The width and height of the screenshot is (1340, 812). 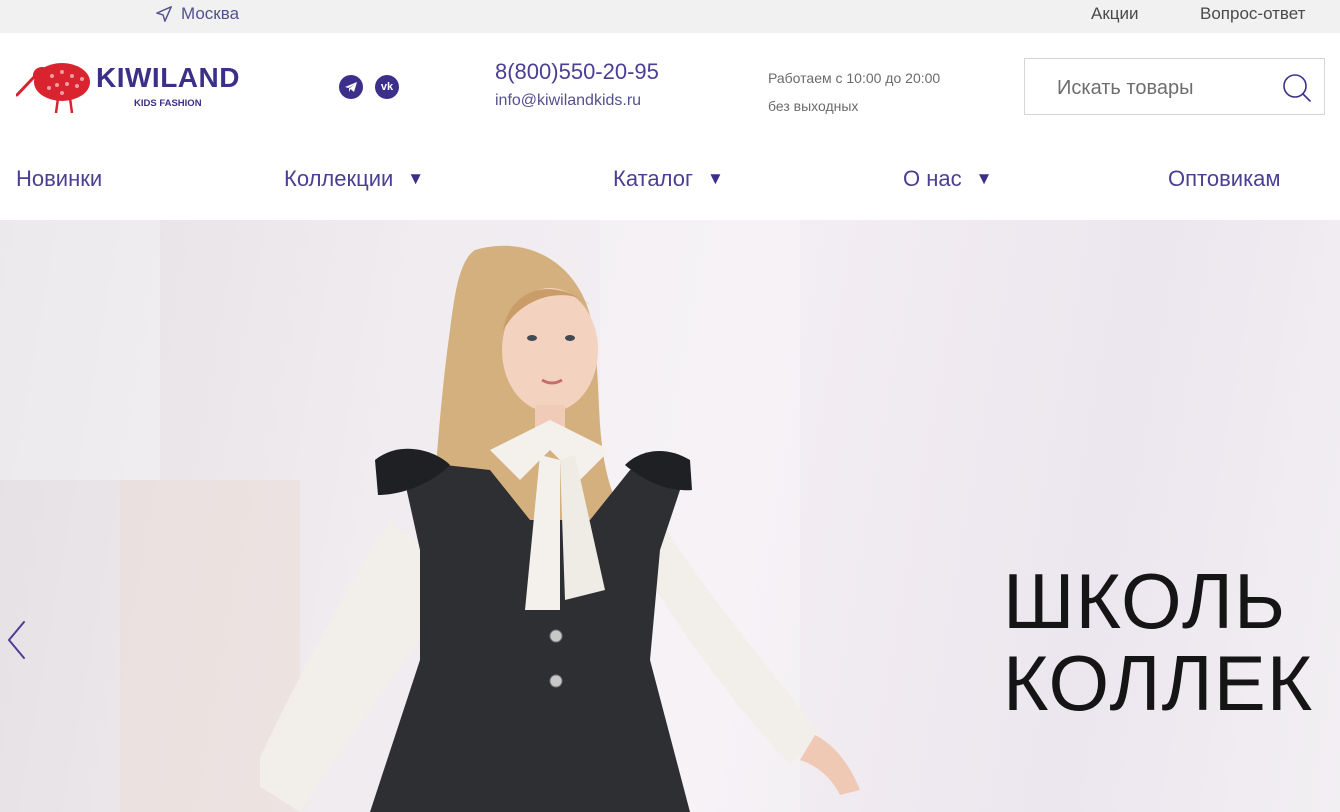 What do you see at coordinates (568, 101) in the screenshot?
I see `email-address: info@kiwilandkids.ru` at bounding box center [568, 101].